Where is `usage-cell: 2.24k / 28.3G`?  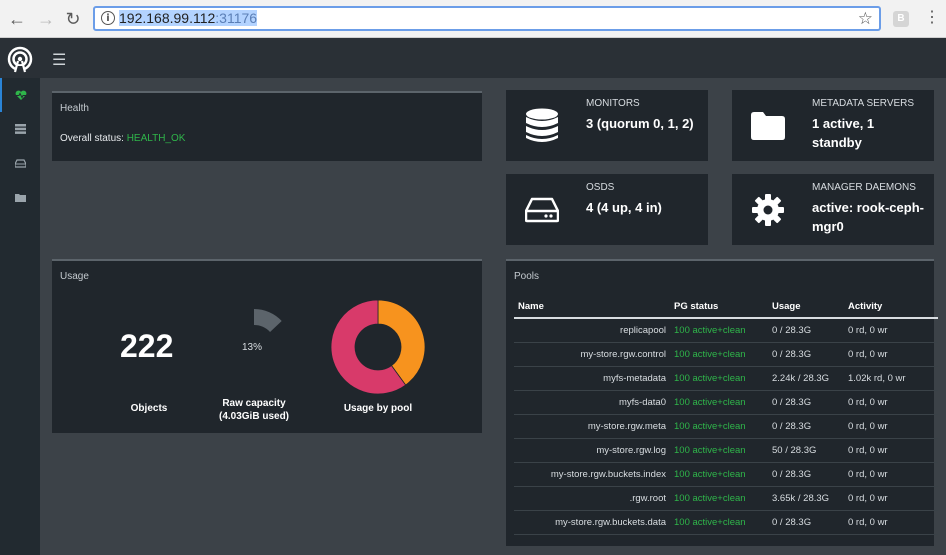 usage-cell: 2.24k / 28.3G is located at coordinates (806, 378).